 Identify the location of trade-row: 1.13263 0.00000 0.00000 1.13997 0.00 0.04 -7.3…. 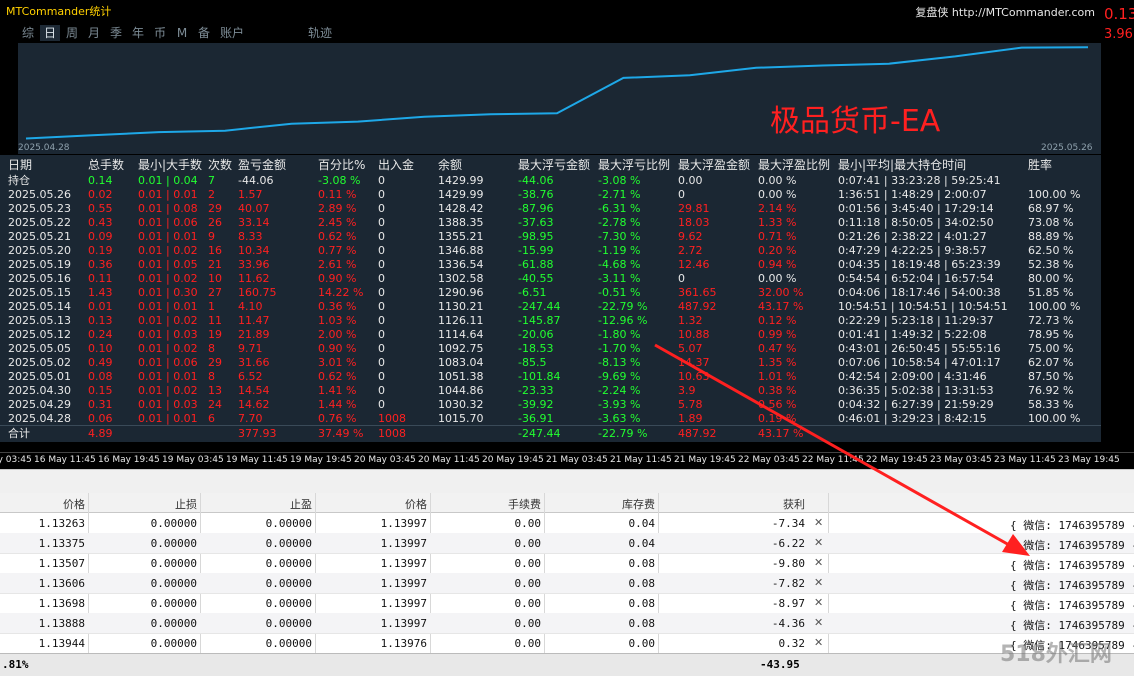
(567, 523).